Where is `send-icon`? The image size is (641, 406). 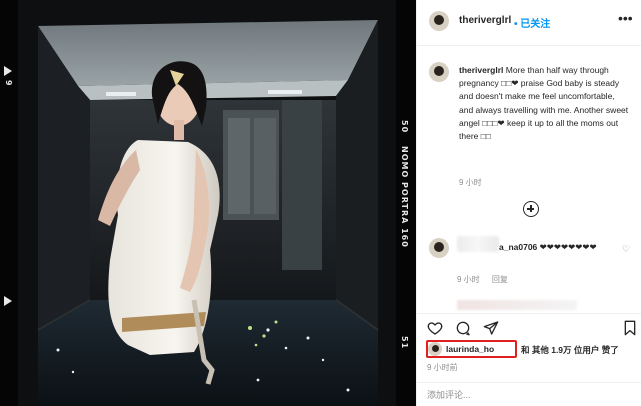
send-icon is located at coordinates (491, 328).